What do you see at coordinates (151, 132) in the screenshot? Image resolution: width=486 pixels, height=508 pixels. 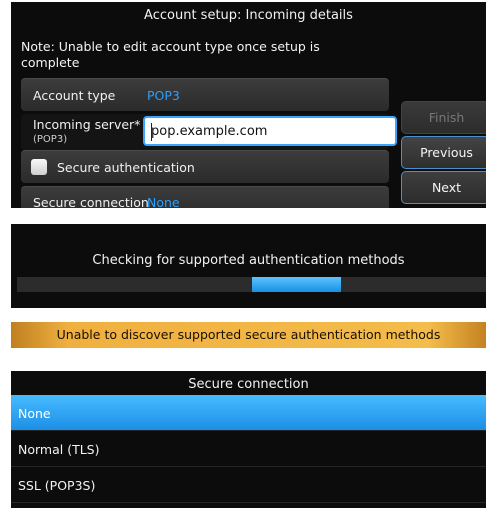 I see `text-caret` at bounding box center [151, 132].